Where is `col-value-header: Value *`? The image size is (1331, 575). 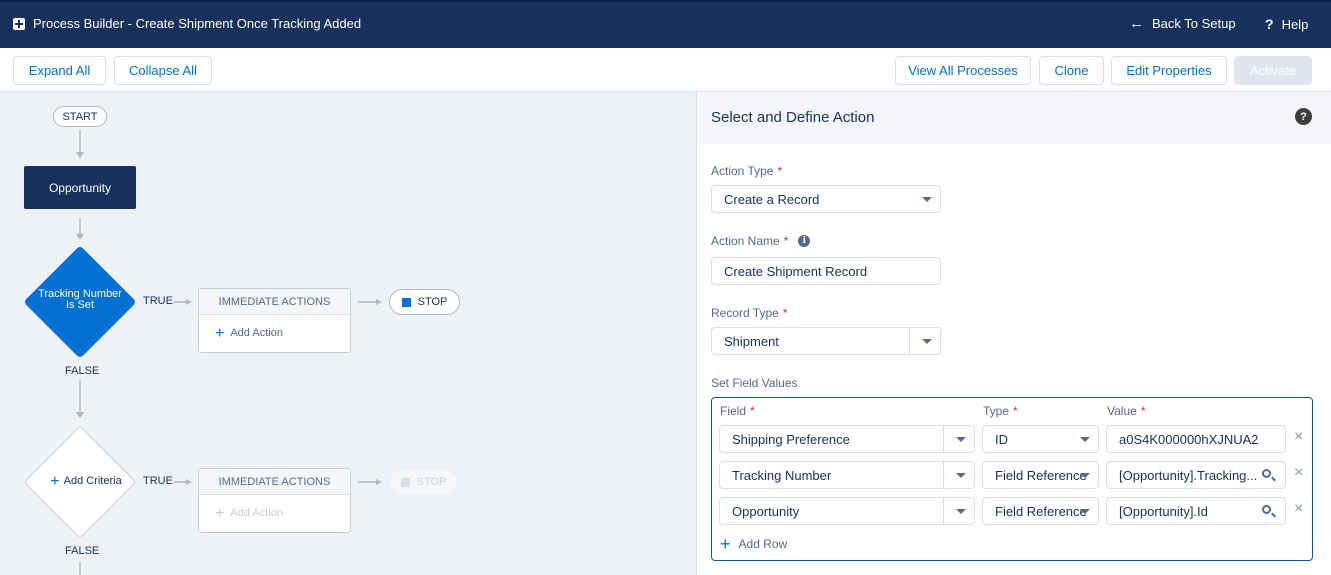
col-value-header: Value * is located at coordinates (1126, 411).